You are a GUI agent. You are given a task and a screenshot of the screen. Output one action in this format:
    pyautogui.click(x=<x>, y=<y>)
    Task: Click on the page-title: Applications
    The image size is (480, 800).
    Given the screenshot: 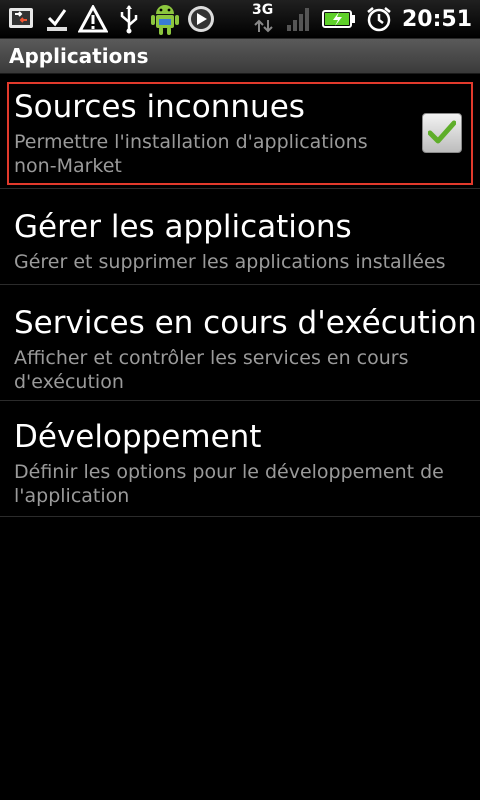 What is the action you would take?
    pyautogui.click(x=79, y=56)
    